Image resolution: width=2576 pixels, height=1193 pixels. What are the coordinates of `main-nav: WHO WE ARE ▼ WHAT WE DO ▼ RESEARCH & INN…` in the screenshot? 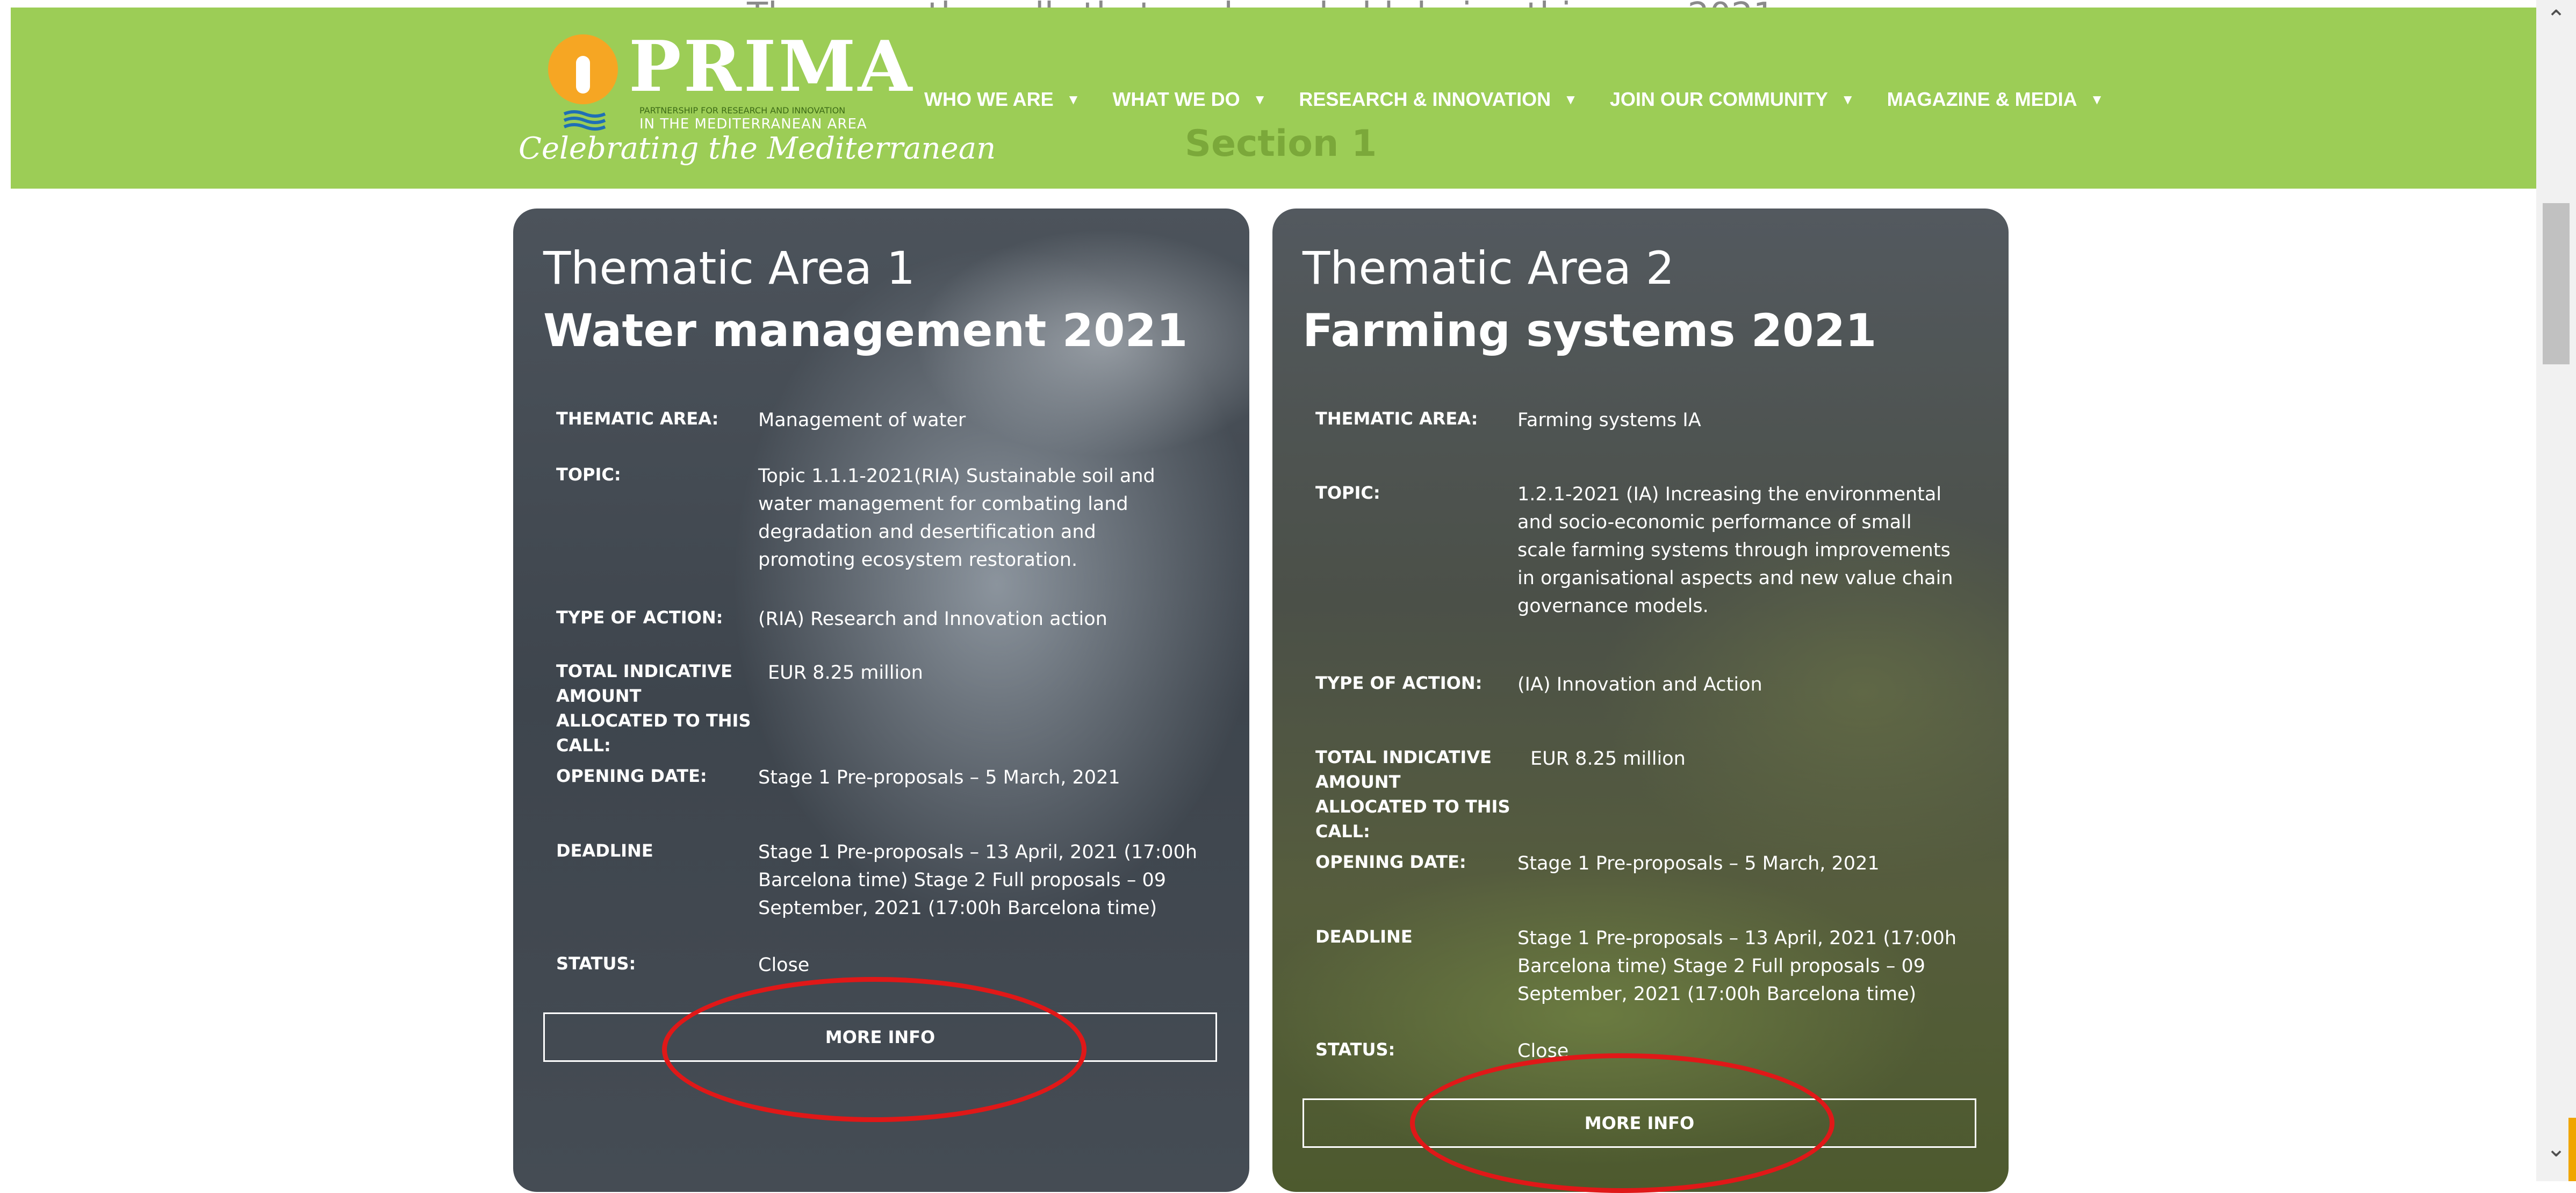 It's located at (1530, 99).